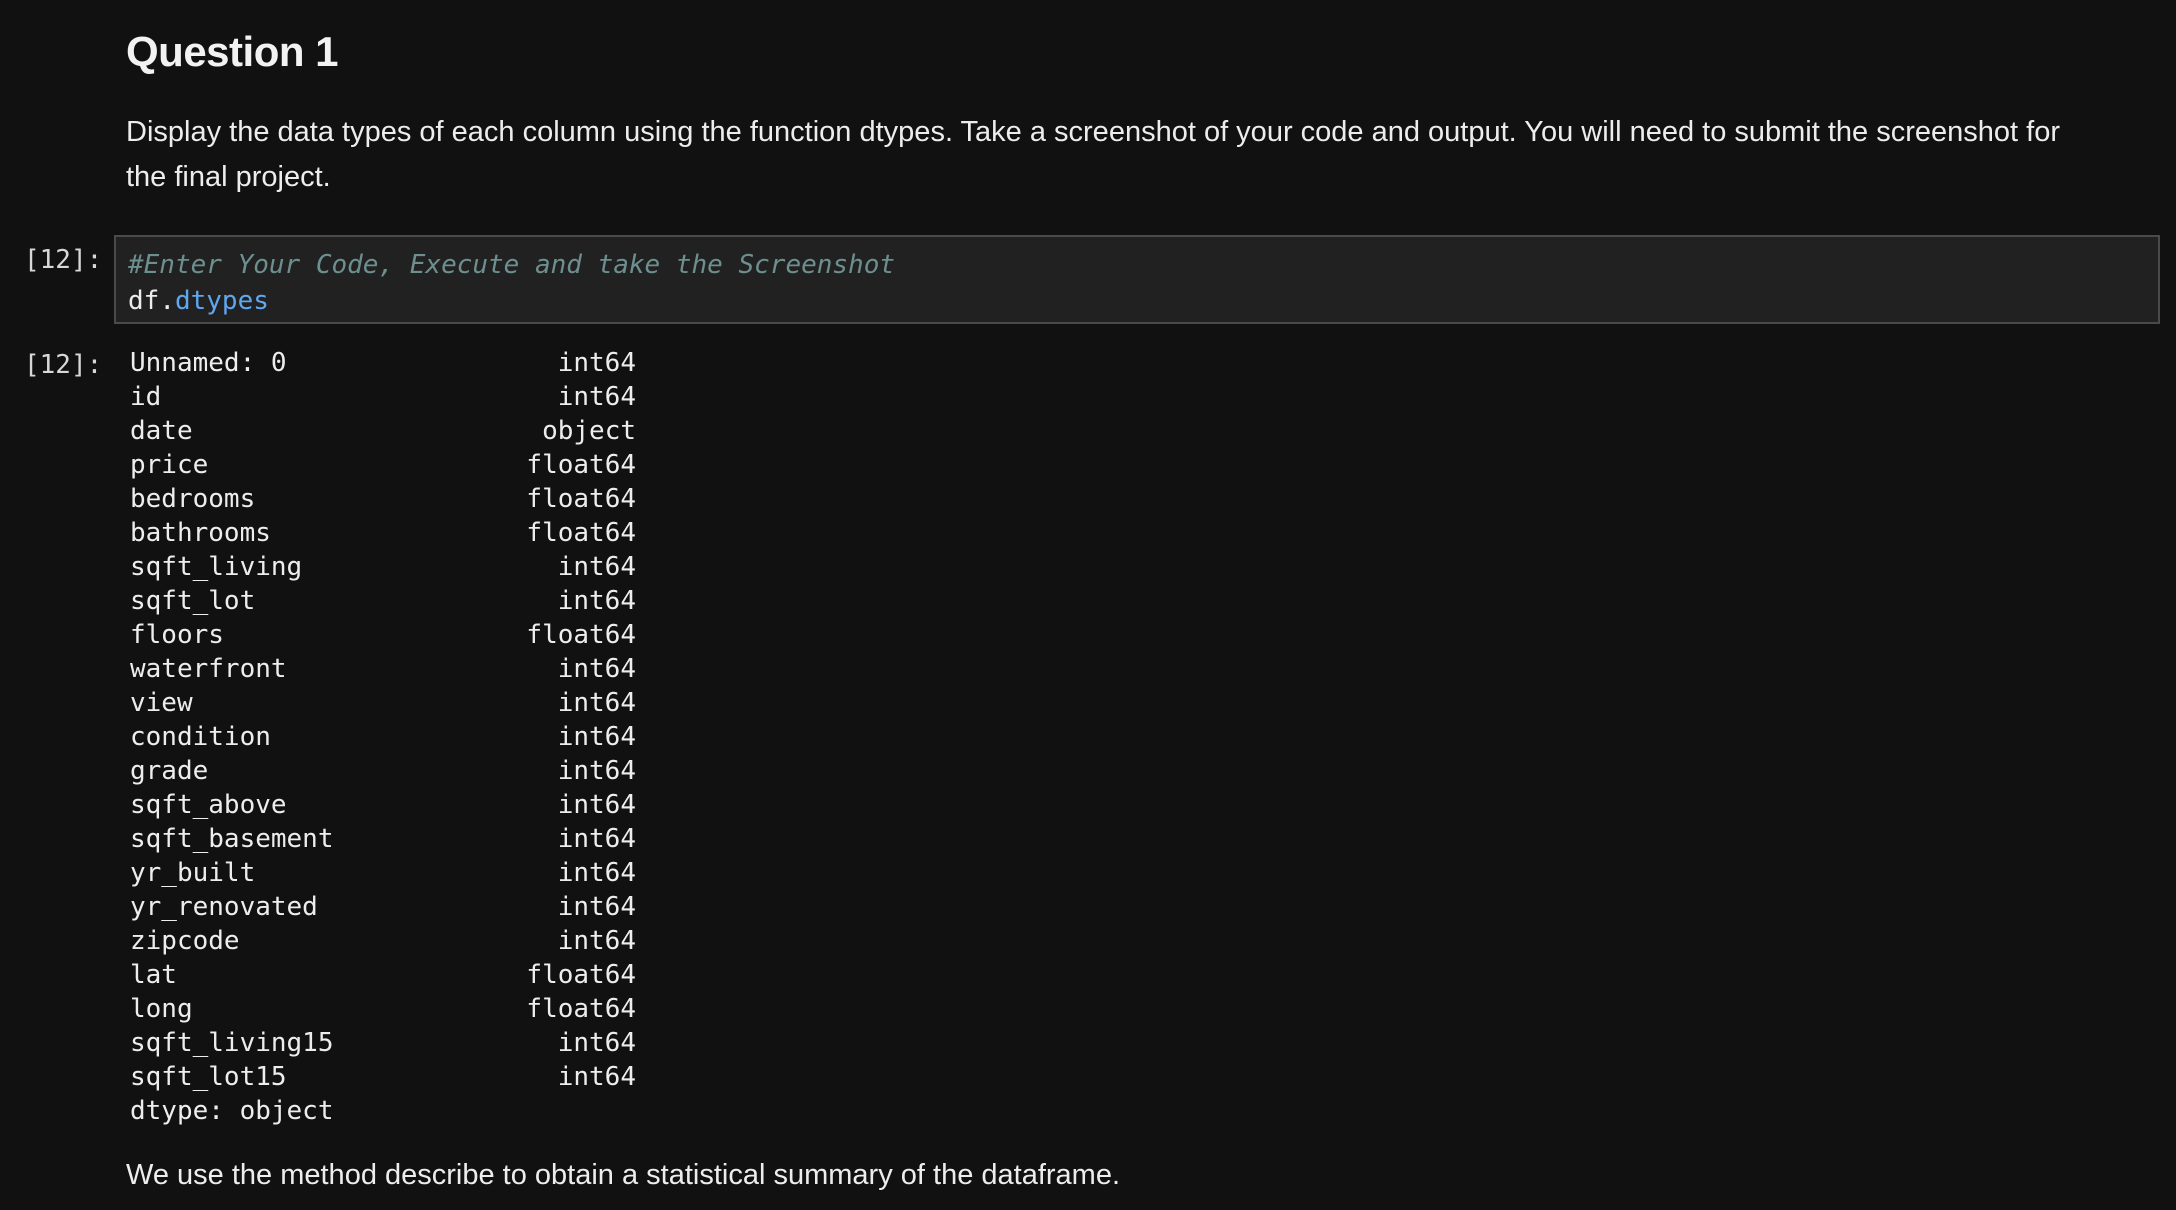  Describe the element at coordinates (146, 397) in the screenshot. I see `dtype-column-name: id` at that location.